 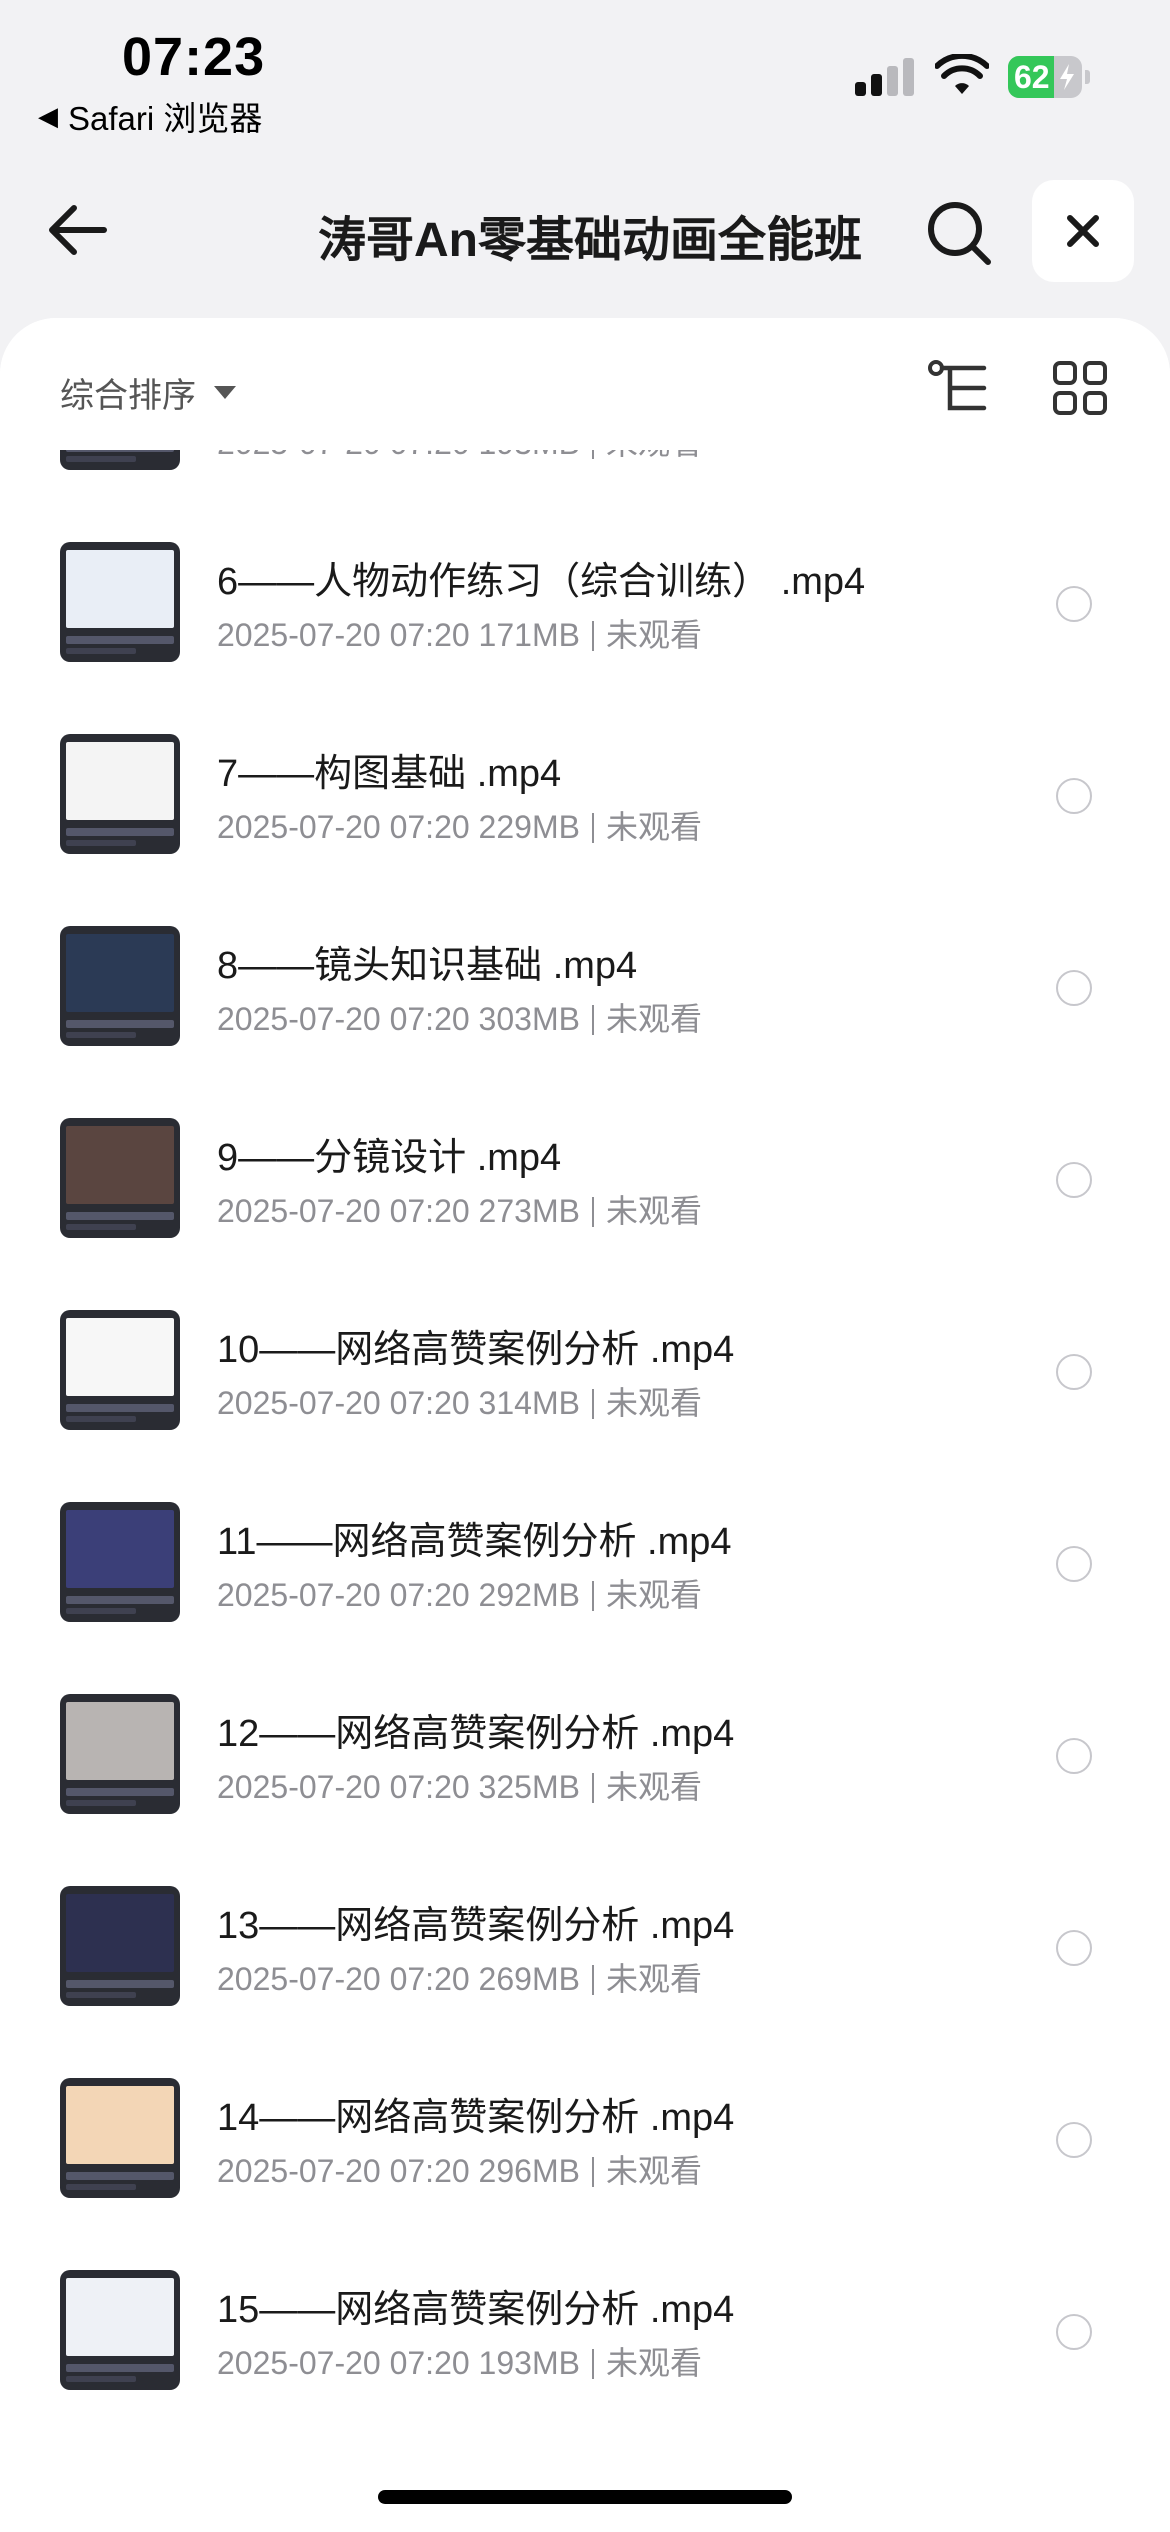 I want to click on close-button, so click(x=1083, y=231).